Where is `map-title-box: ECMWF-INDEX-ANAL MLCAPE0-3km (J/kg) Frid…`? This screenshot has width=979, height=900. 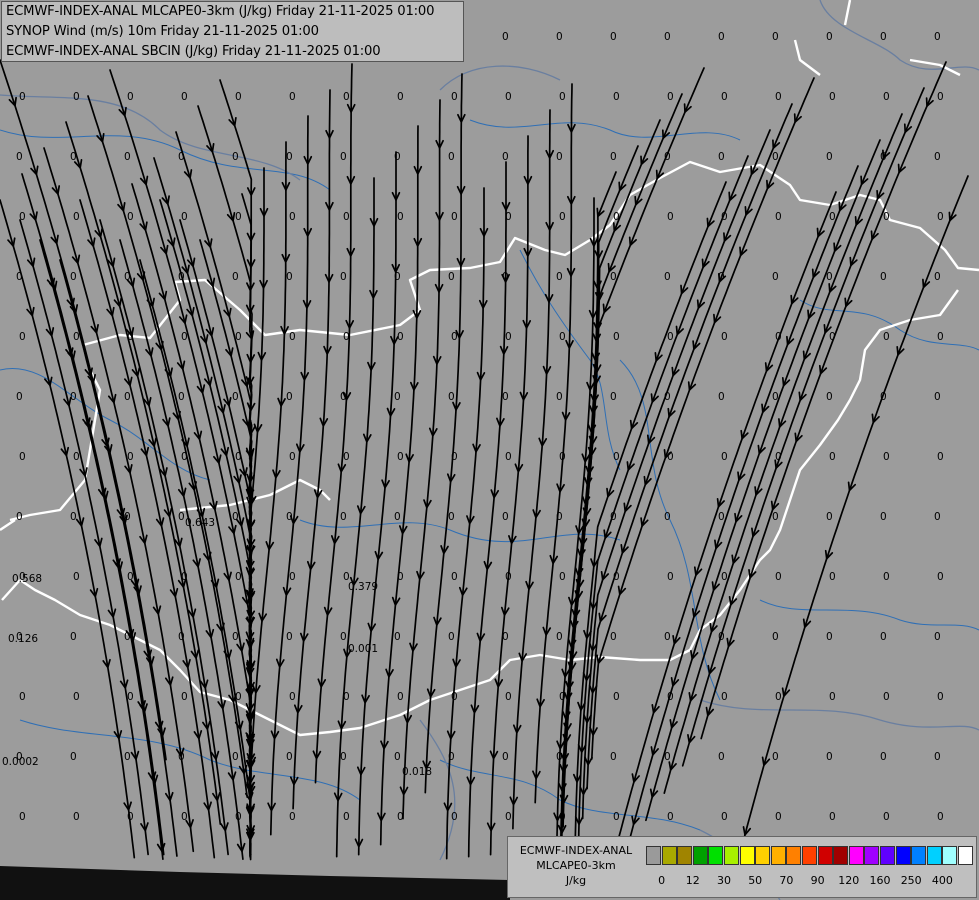 map-title-box: ECMWF-INDEX-ANAL MLCAPE0-3km (J/kg) Frid… is located at coordinates (232, 31).